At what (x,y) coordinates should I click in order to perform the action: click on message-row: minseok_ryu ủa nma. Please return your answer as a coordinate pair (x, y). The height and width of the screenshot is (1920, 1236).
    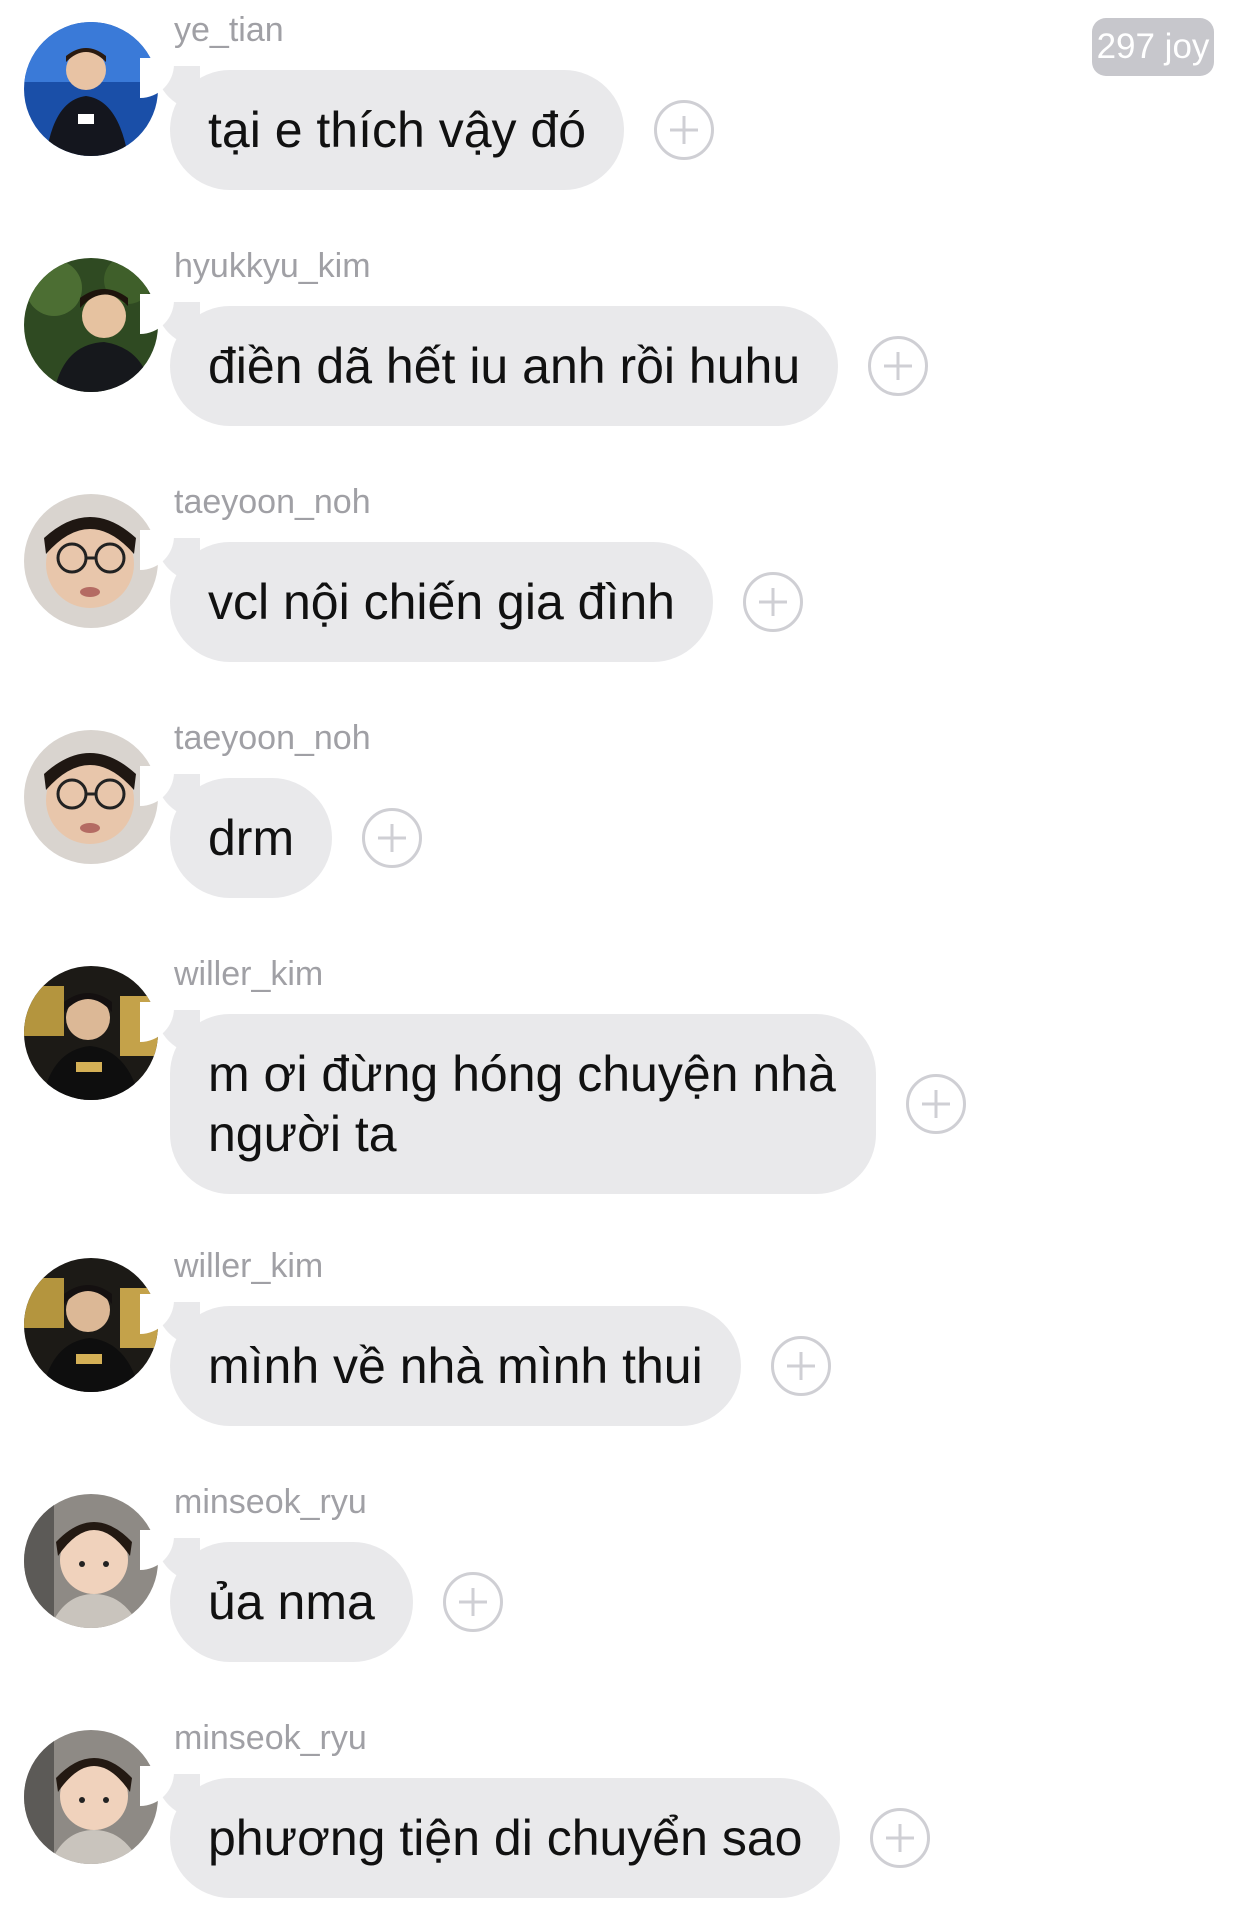
    Looking at the image, I should click on (618, 1592).